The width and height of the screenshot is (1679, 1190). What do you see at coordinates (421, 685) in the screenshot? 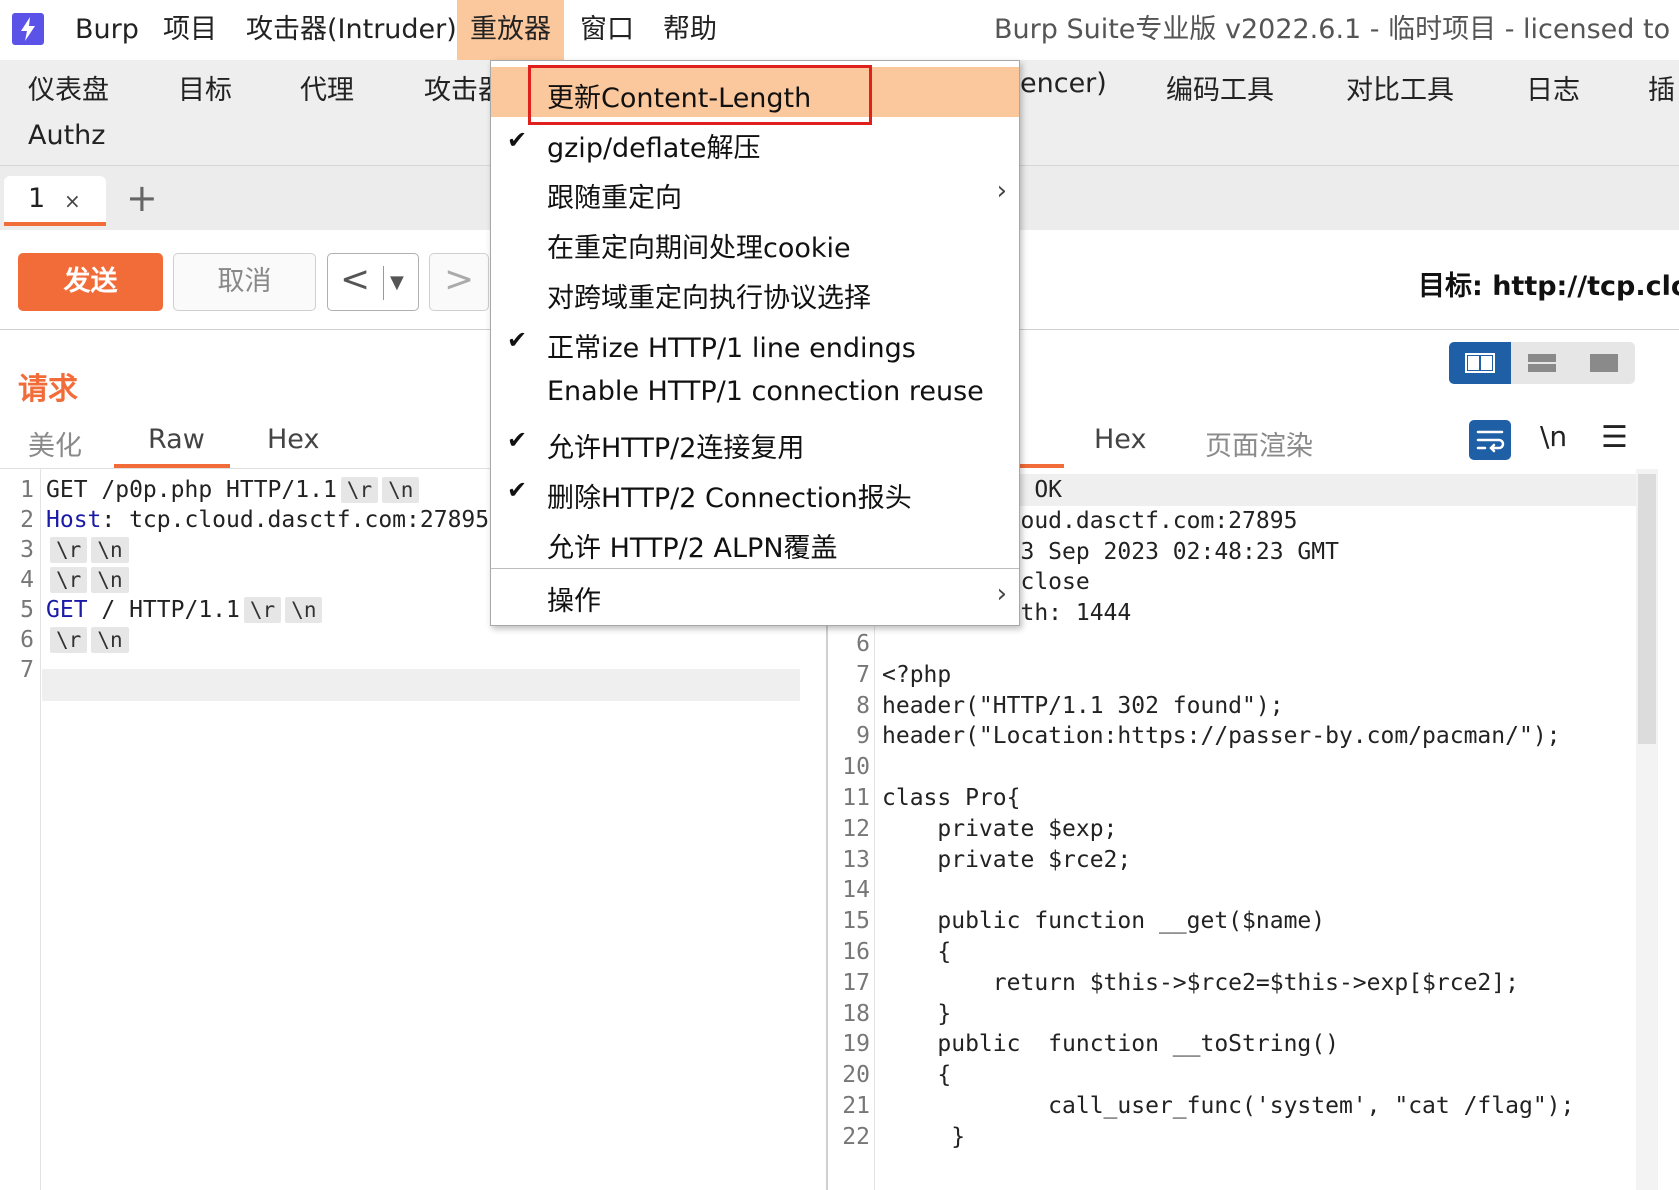
I see `current-line-highlight` at bounding box center [421, 685].